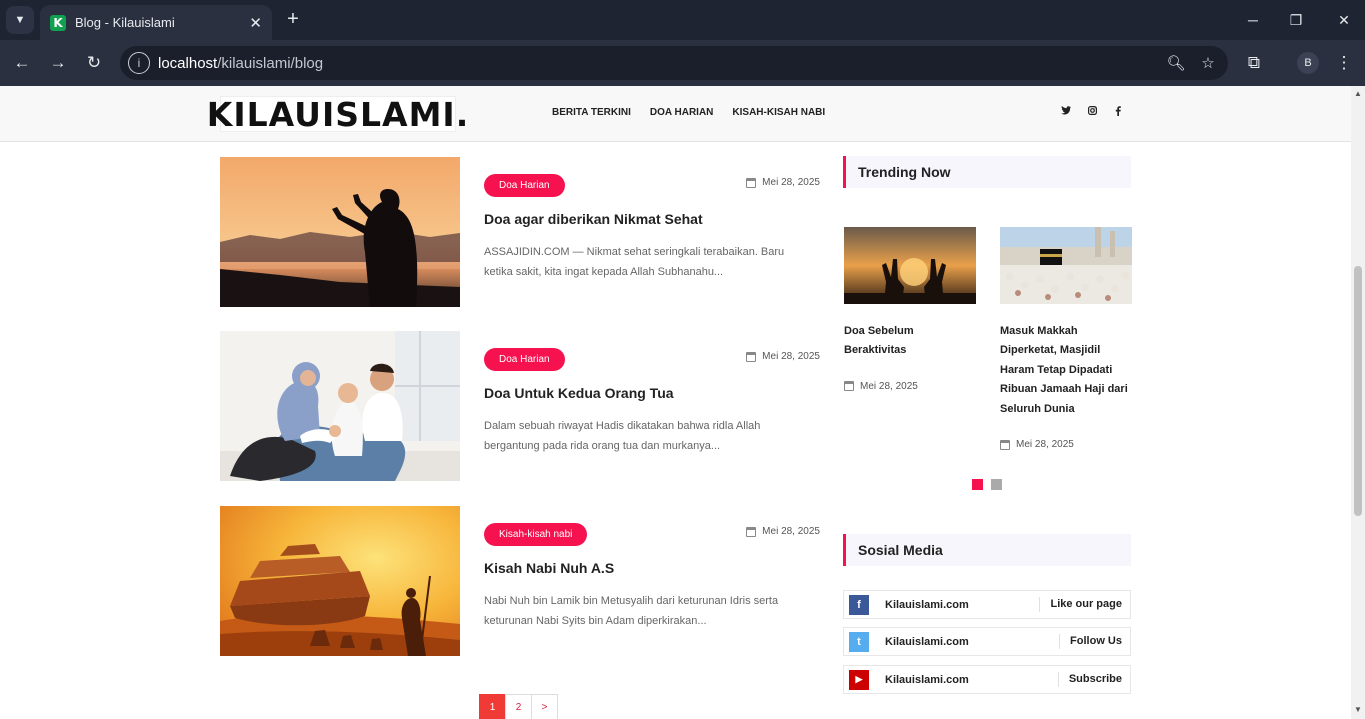 The width and height of the screenshot is (1365, 719). I want to click on nav-berita-terkini: BERITA TERKINI, so click(591, 112).